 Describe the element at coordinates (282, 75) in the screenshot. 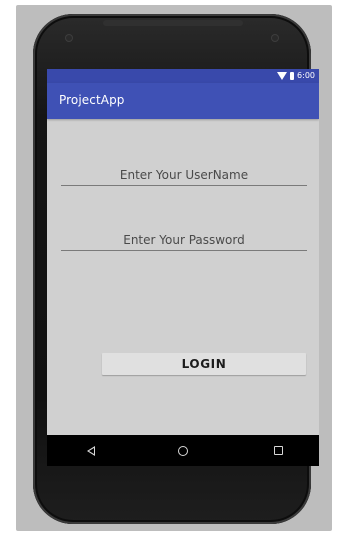

I see `wifi-icon` at that location.